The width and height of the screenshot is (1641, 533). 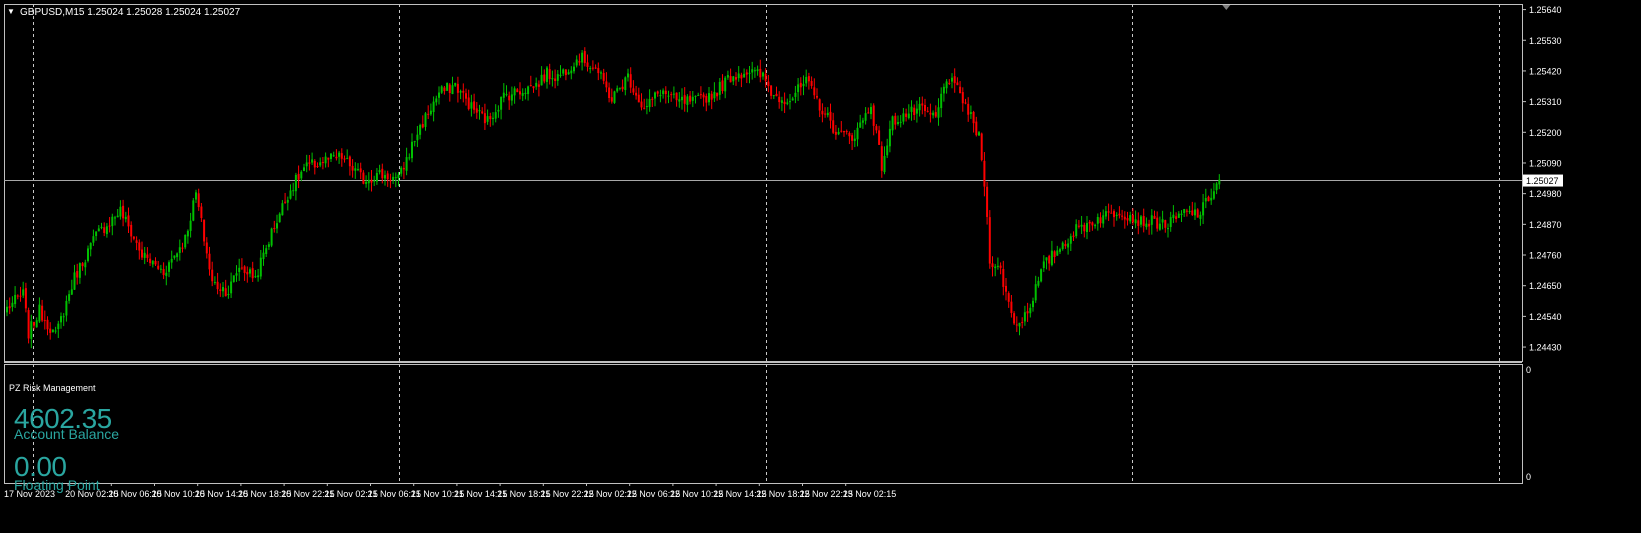 What do you see at coordinates (11, 11) in the screenshot?
I see `triangle-down-icon: ▼` at bounding box center [11, 11].